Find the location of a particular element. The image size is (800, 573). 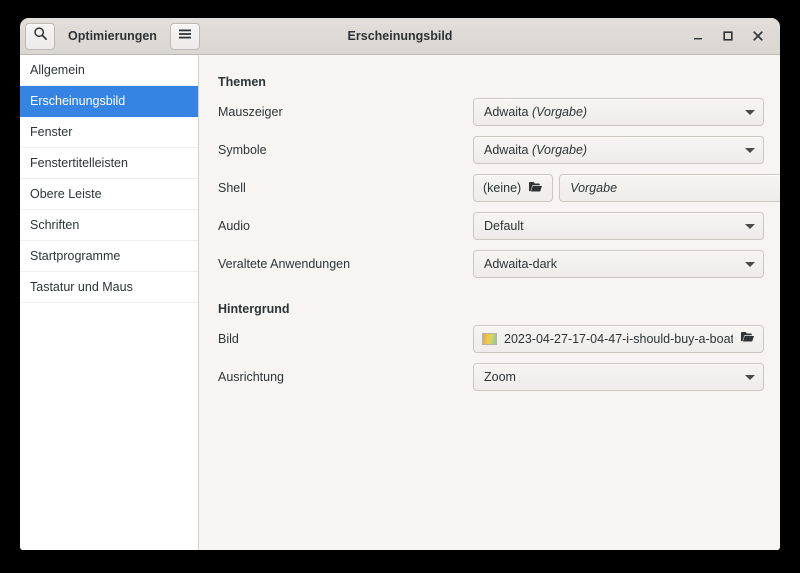

hamburger-menu-icon is located at coordinates (185, 36).